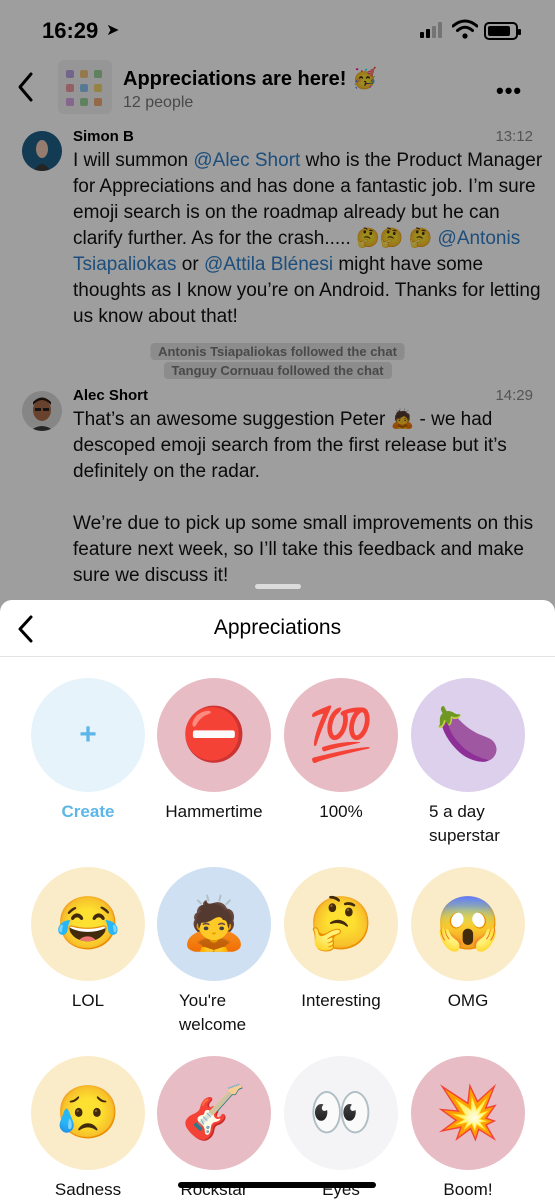 The height and width of the screenshot is (1200, 555). I want to click on eggplant-emoji-icon: 🍆, so click(468, 735).